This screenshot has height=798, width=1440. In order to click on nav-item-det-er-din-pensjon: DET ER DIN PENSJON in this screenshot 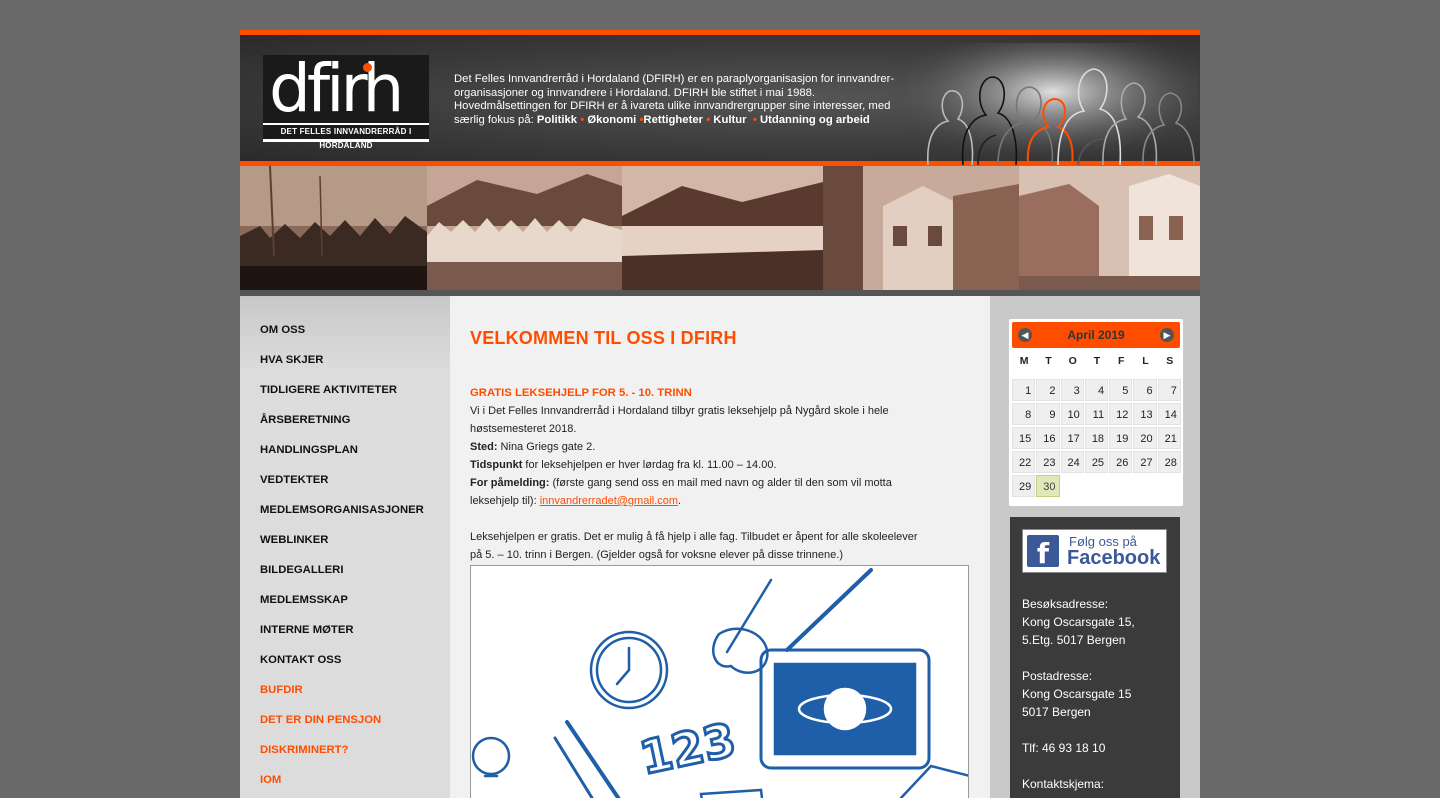, I will do `click(345, 724)`.